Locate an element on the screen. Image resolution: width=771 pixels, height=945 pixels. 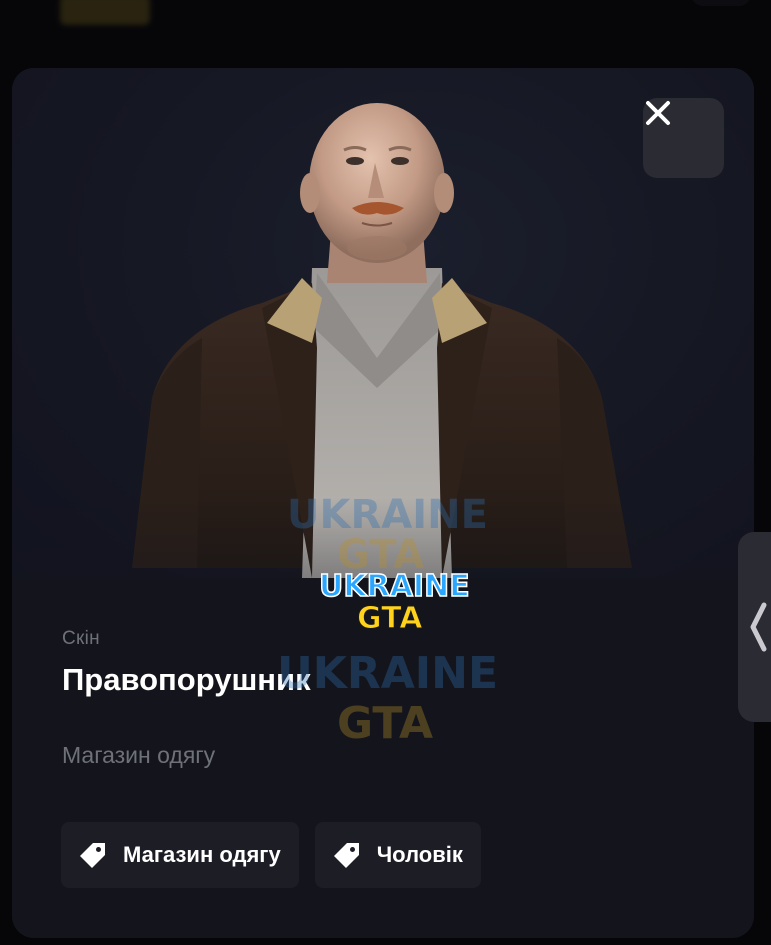
item-category: Скін is located at coordinates (81, 638).